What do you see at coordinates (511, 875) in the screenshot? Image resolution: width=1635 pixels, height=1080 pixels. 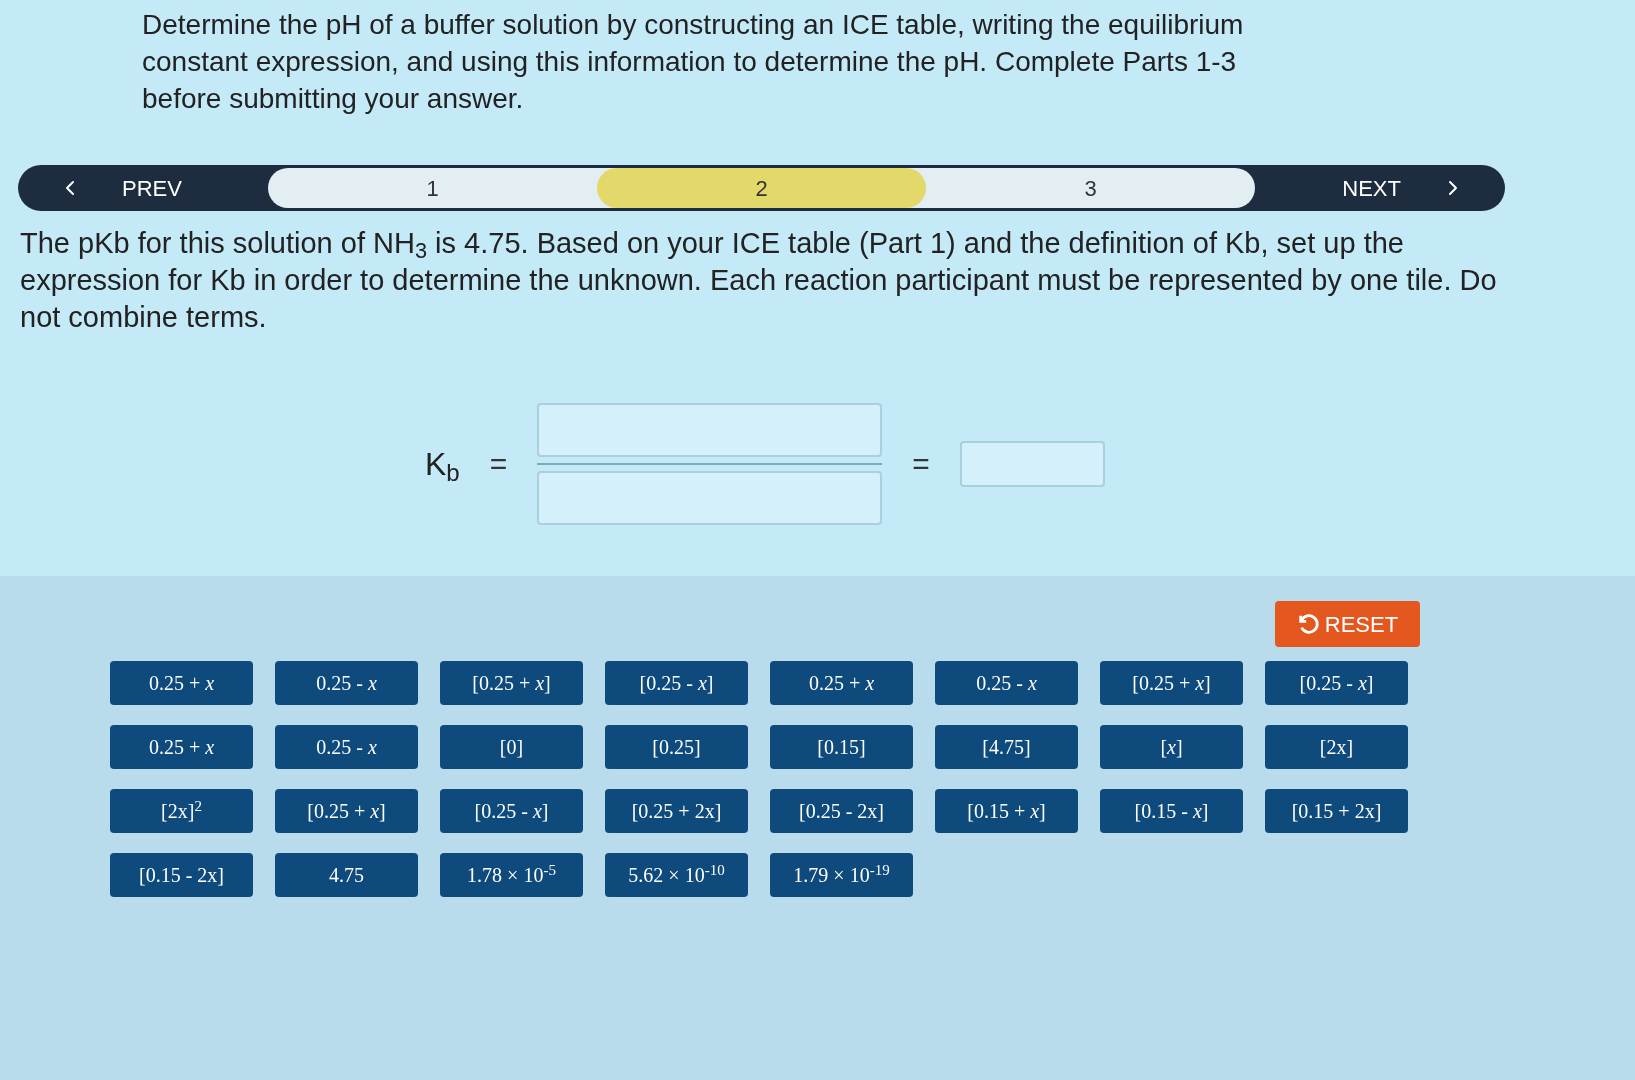 I see `answer-tile: 1.78 × 10$^{-5}$` at bounding box center [511, 875].